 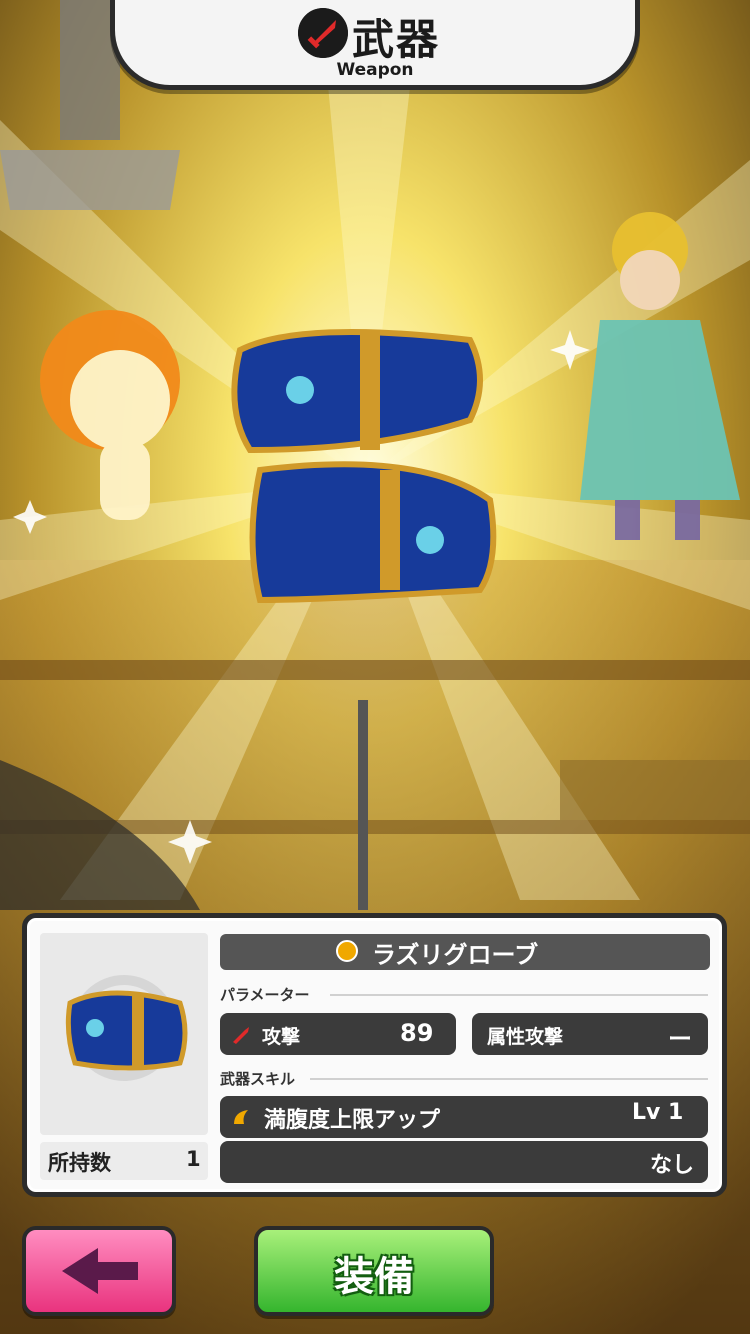 I want to click on back-arrow-icon, so click(x=100, y=1271).